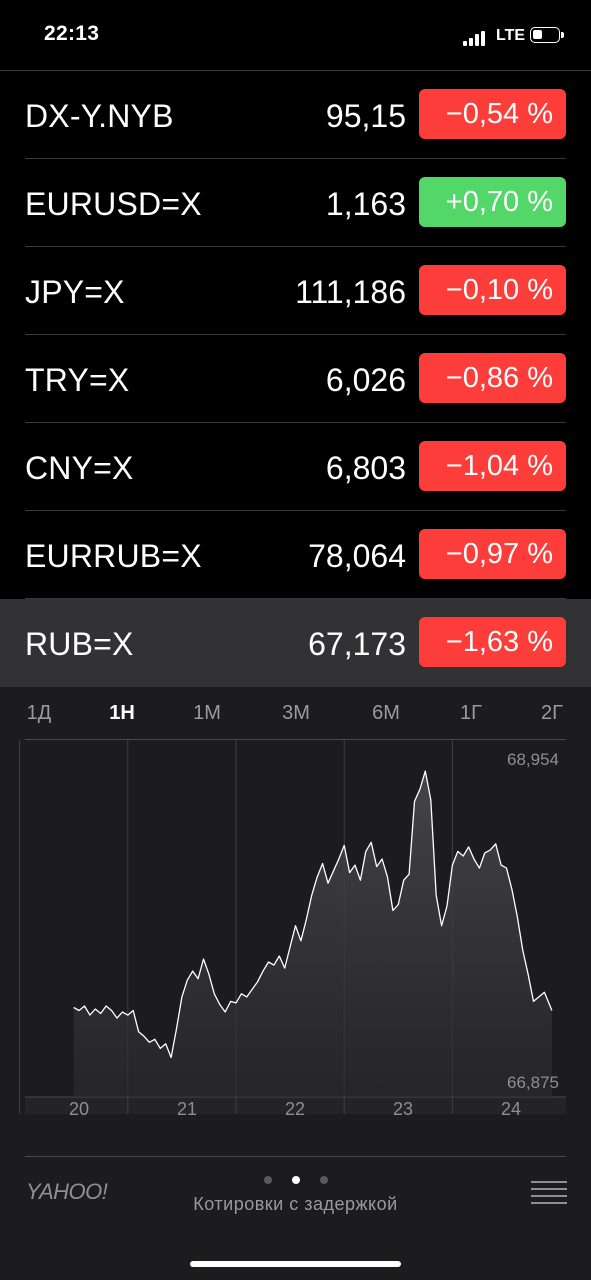  I want to click on stock-row: EURUSD=X 1,163 +0,70 %, so click(295, 203).